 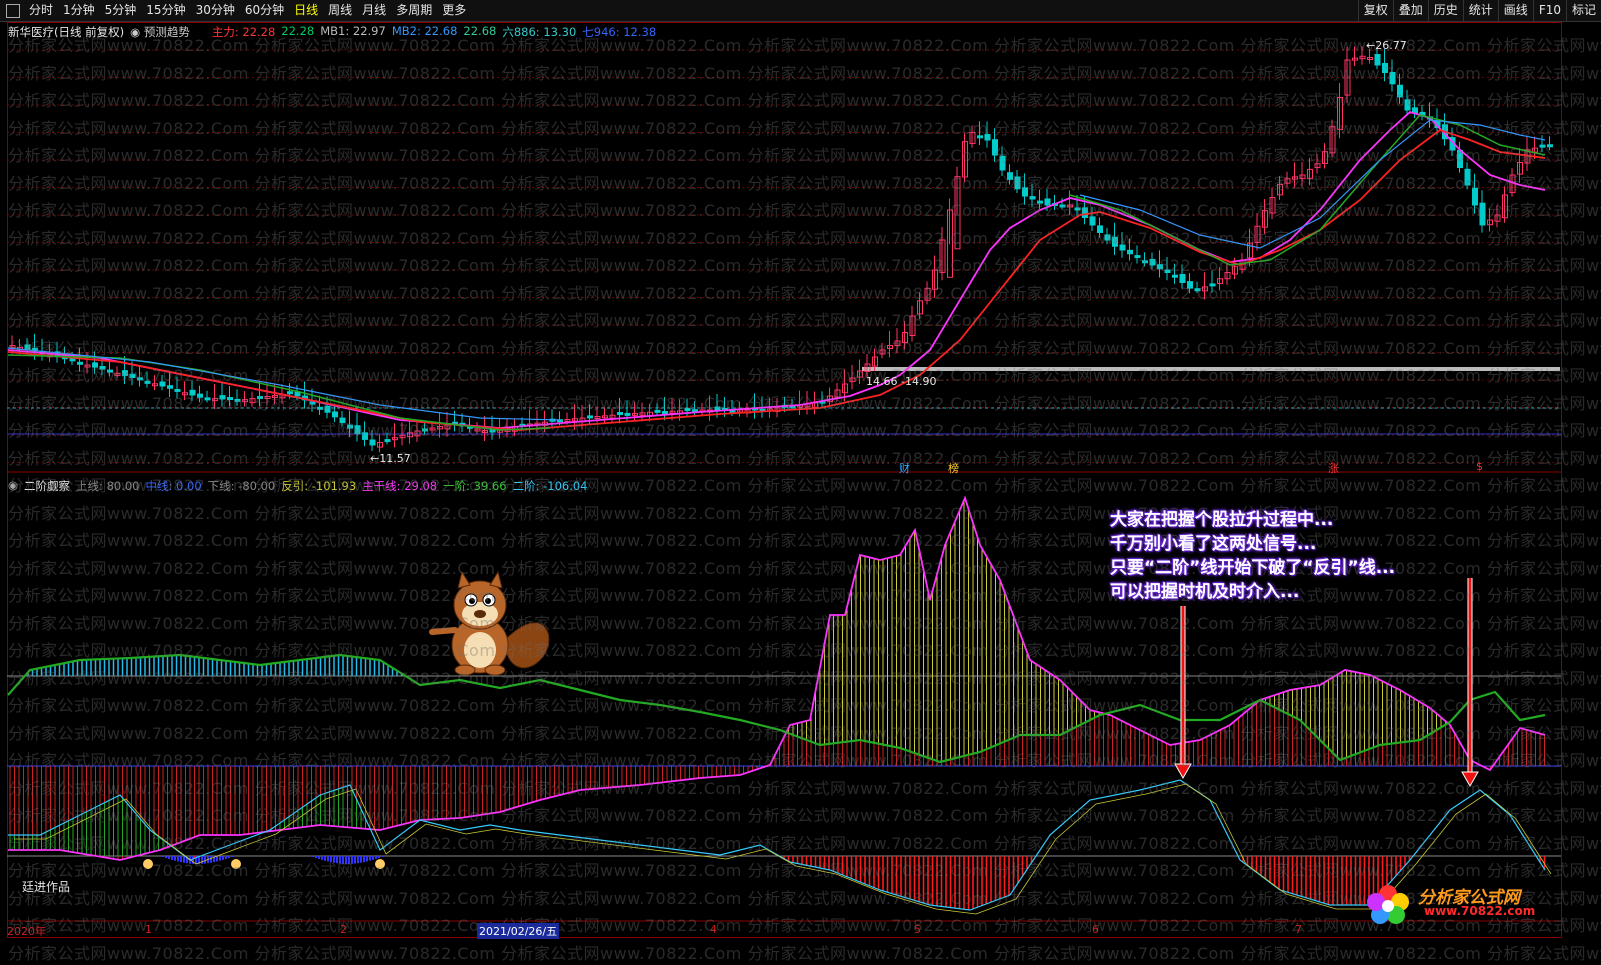 What do you see at coordinates (1391, 45) in the screenshot?
I see `high-price-value: 26.77` at bounding box center [1391, 45].